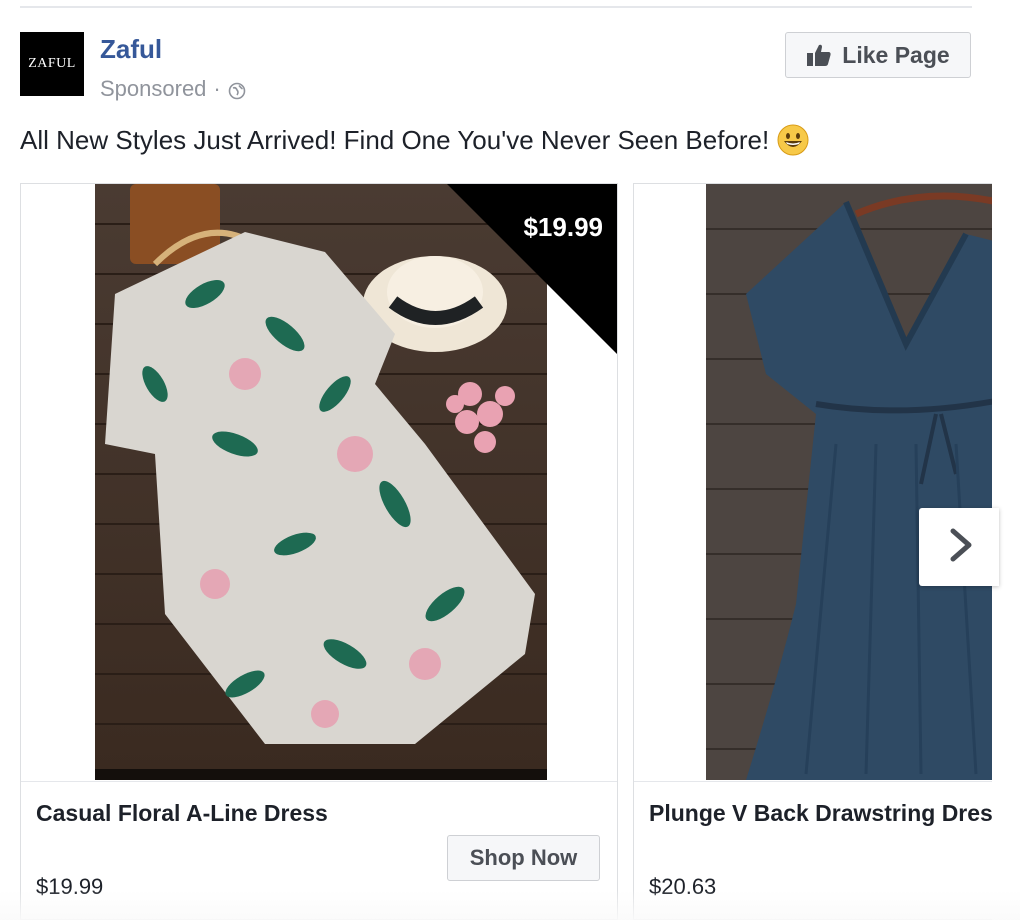 The height and width of the screenshot is (920, 1020). I want to click on shop-now-button: Shop Now, so click(523, 858).